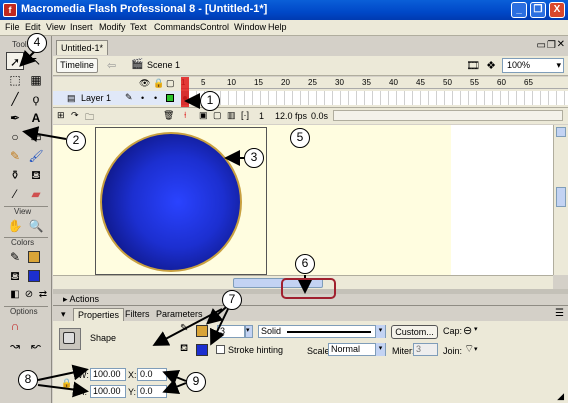 The width and height of the screenshot is (568, 403). What do you see at coordinates (96, 98) in the screenshot?
I see `layer-name: Layer 1` at bounding box center [96, 98].